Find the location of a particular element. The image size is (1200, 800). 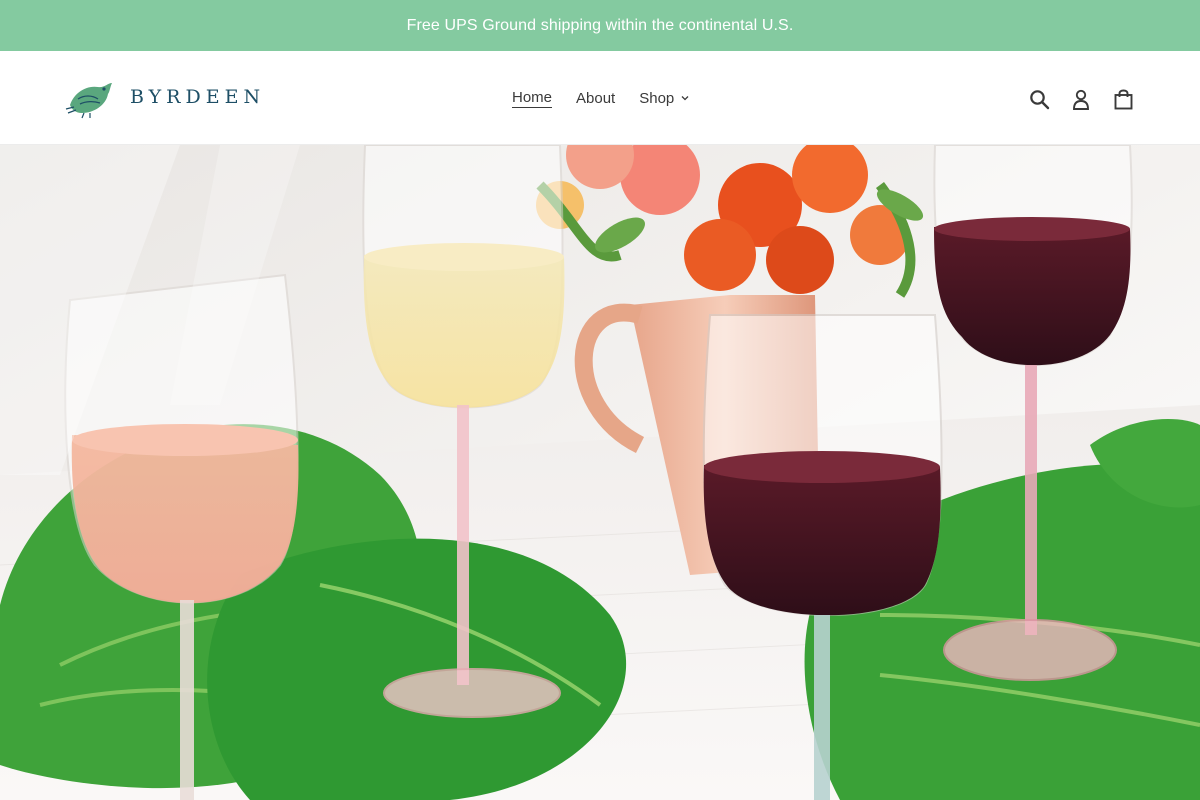

nav-item-label: About is located at coordinates (596, 98).